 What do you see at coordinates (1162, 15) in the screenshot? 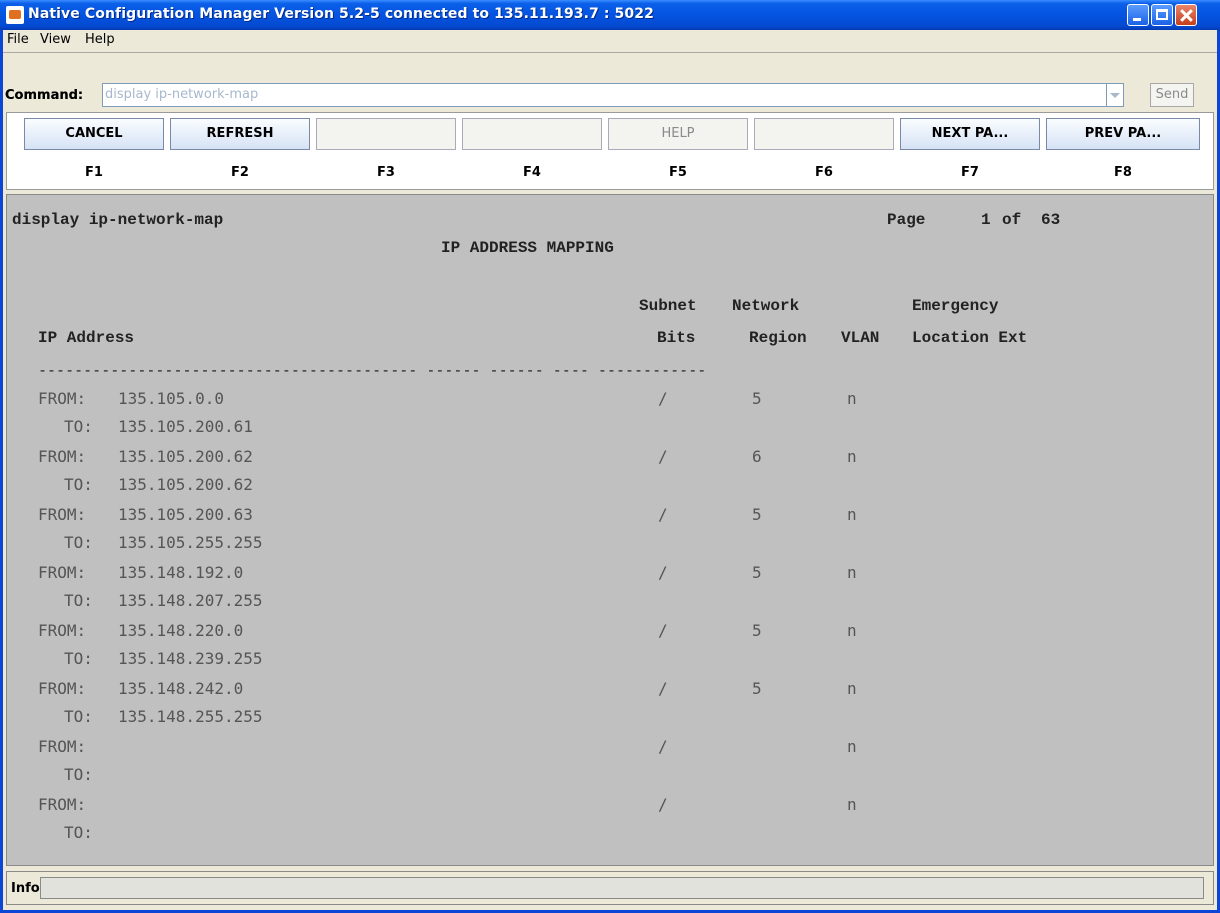
I see `maximize-button` at bounding box center [1162, 15].